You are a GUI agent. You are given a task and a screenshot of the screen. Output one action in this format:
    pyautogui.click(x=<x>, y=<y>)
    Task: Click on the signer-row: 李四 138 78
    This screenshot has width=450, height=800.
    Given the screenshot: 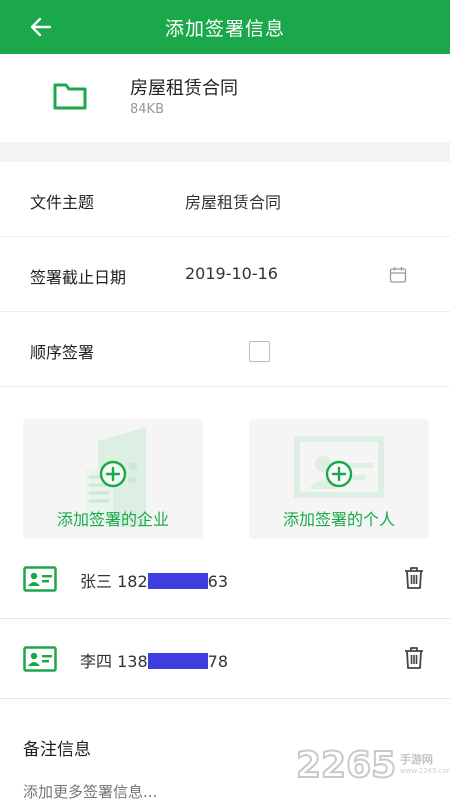 What is the action you would take?
    pyautogui.click(x=225, y=659)
    